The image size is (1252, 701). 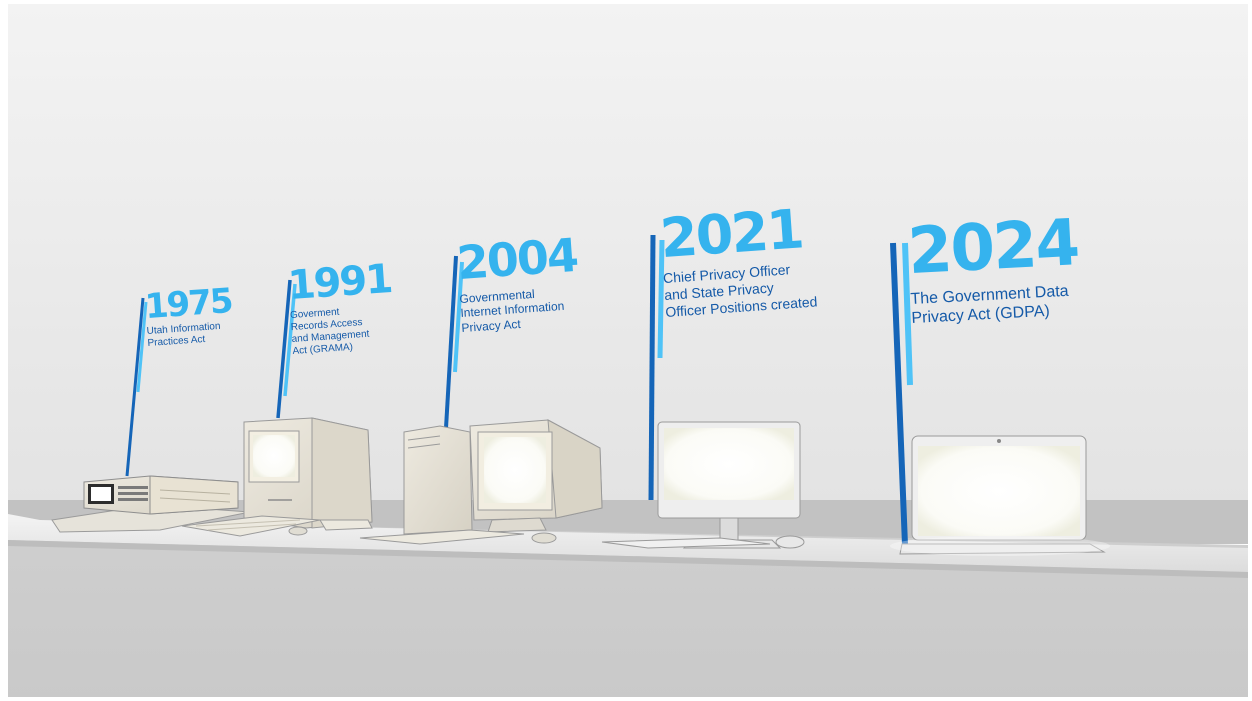 What do you see at coordinates (993, 248) in the screenshot?
I see `milestone-year: 2024` at bounding box center [993, 248].